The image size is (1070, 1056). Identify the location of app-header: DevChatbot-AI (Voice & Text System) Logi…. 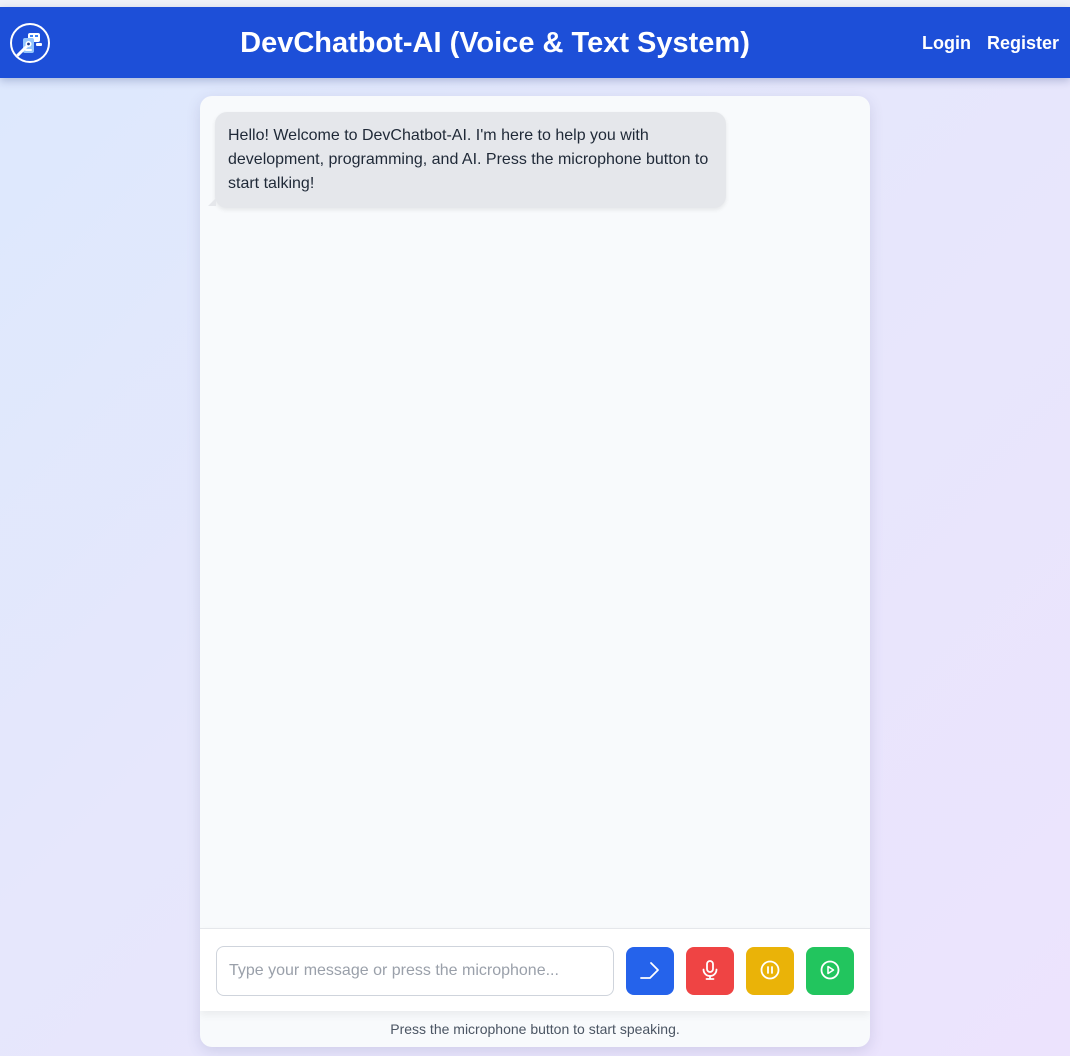
(535, 42).